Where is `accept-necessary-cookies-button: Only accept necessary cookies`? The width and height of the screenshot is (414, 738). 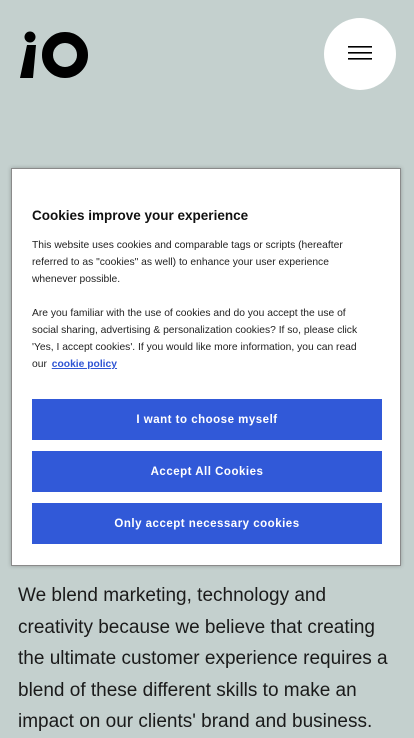 accept-necessary-cookies-button: Only accept necessary cookies is located at coordinates (207, 523).